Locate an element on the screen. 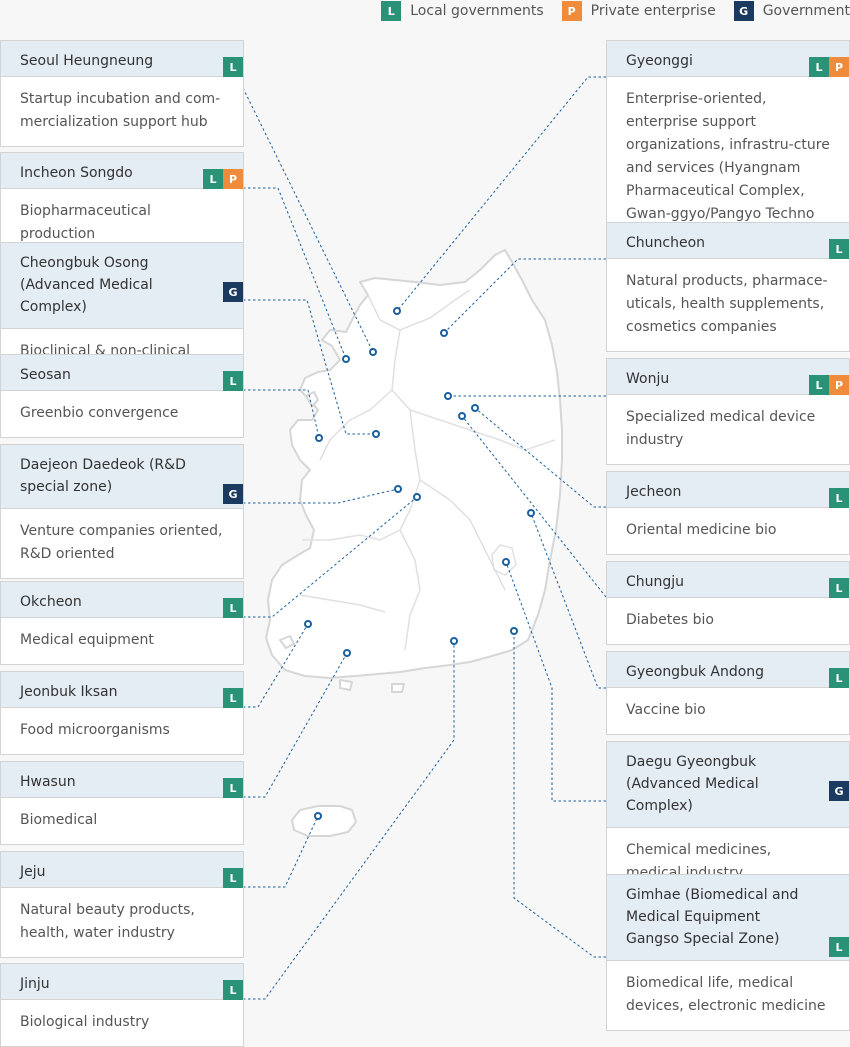 The image size is (850, 1047). location-marker-seosan is located at coordinates (319, 438).